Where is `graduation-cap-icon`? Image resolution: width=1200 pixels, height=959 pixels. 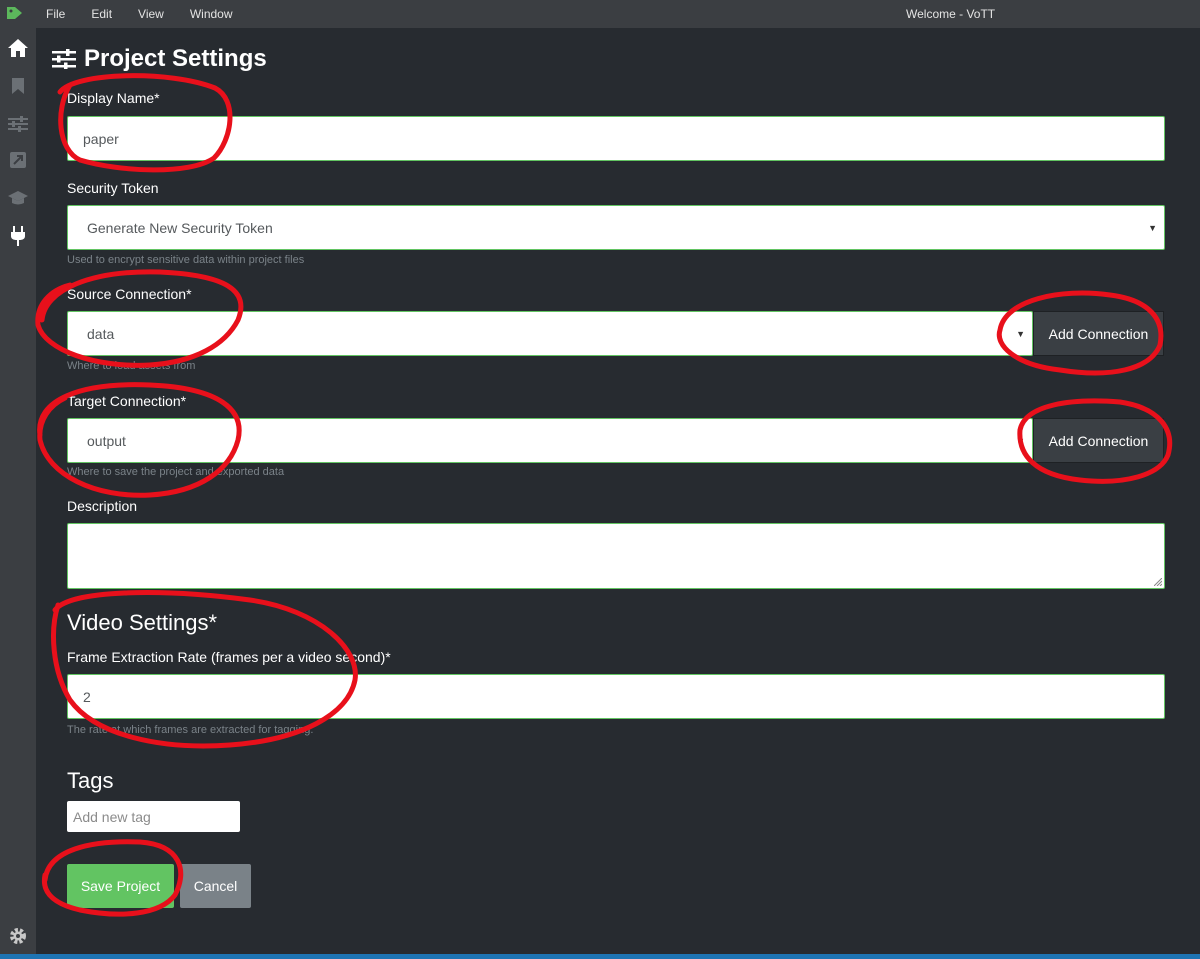
graduation-cap-icon is located at coordinates (18, 198).